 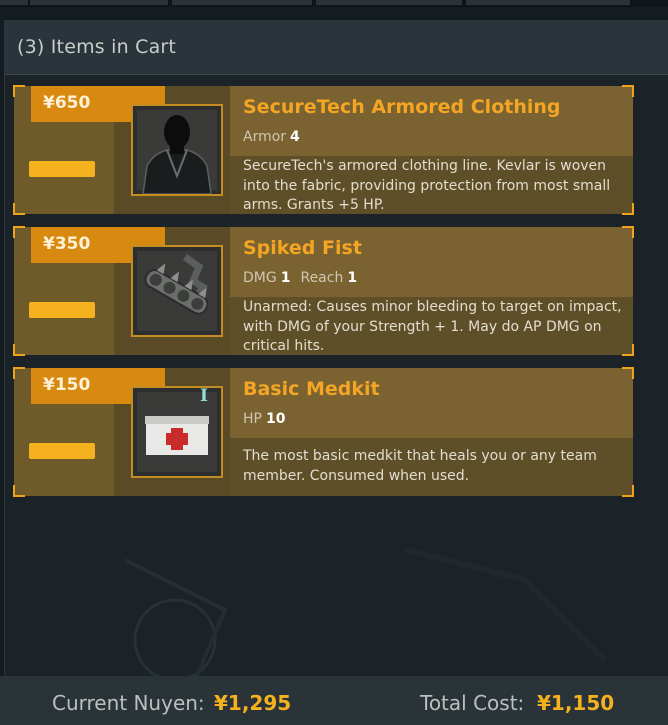 I want to click on total-cost-label: Total Cost:, so click(x=472, y=703).